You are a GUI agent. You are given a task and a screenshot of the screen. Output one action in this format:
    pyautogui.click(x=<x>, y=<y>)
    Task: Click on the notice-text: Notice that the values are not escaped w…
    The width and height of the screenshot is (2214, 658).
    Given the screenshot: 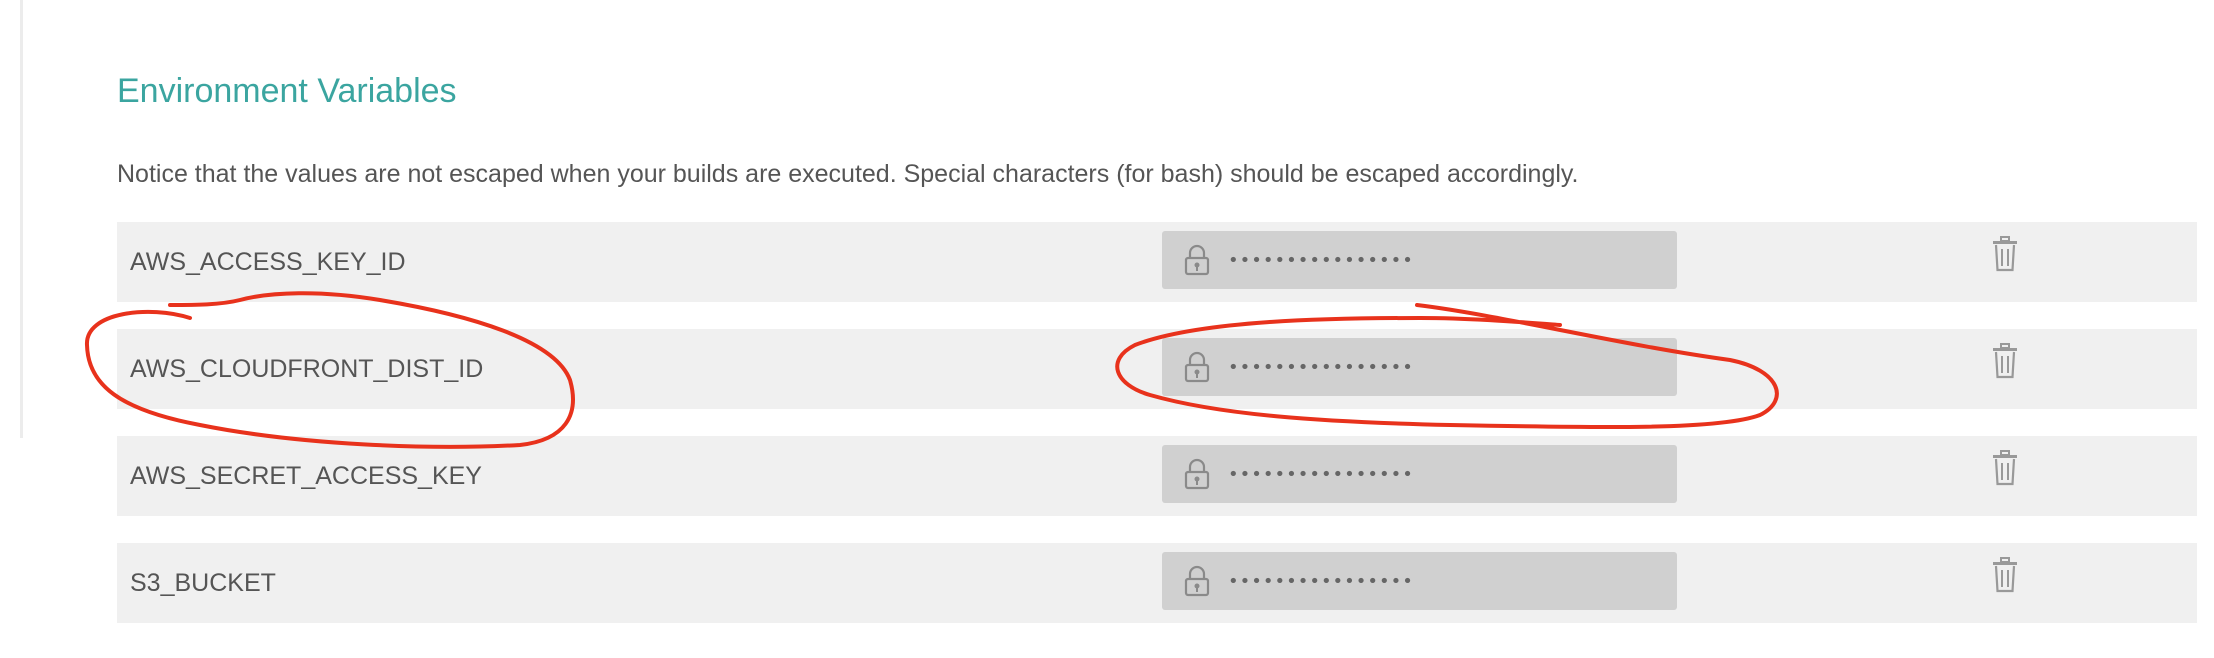 What is the action you would take?
    pyautogui.click(x=848, y=174)
    